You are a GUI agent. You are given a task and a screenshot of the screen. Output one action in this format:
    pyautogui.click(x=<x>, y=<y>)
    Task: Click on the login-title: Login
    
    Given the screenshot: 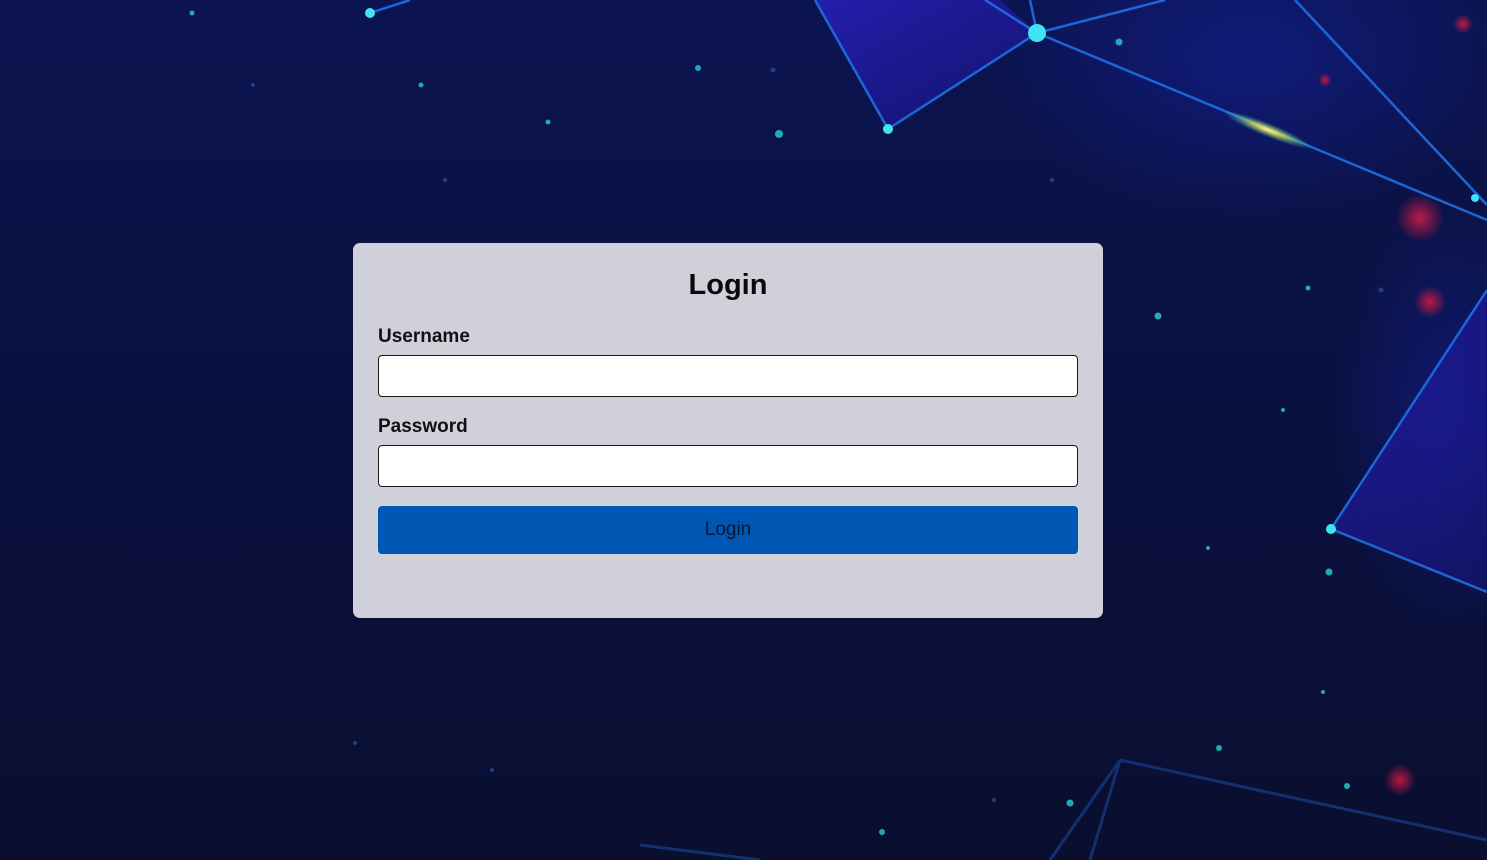 What is the action you would take?
    pyautogui.click(x=728, y=285)
    